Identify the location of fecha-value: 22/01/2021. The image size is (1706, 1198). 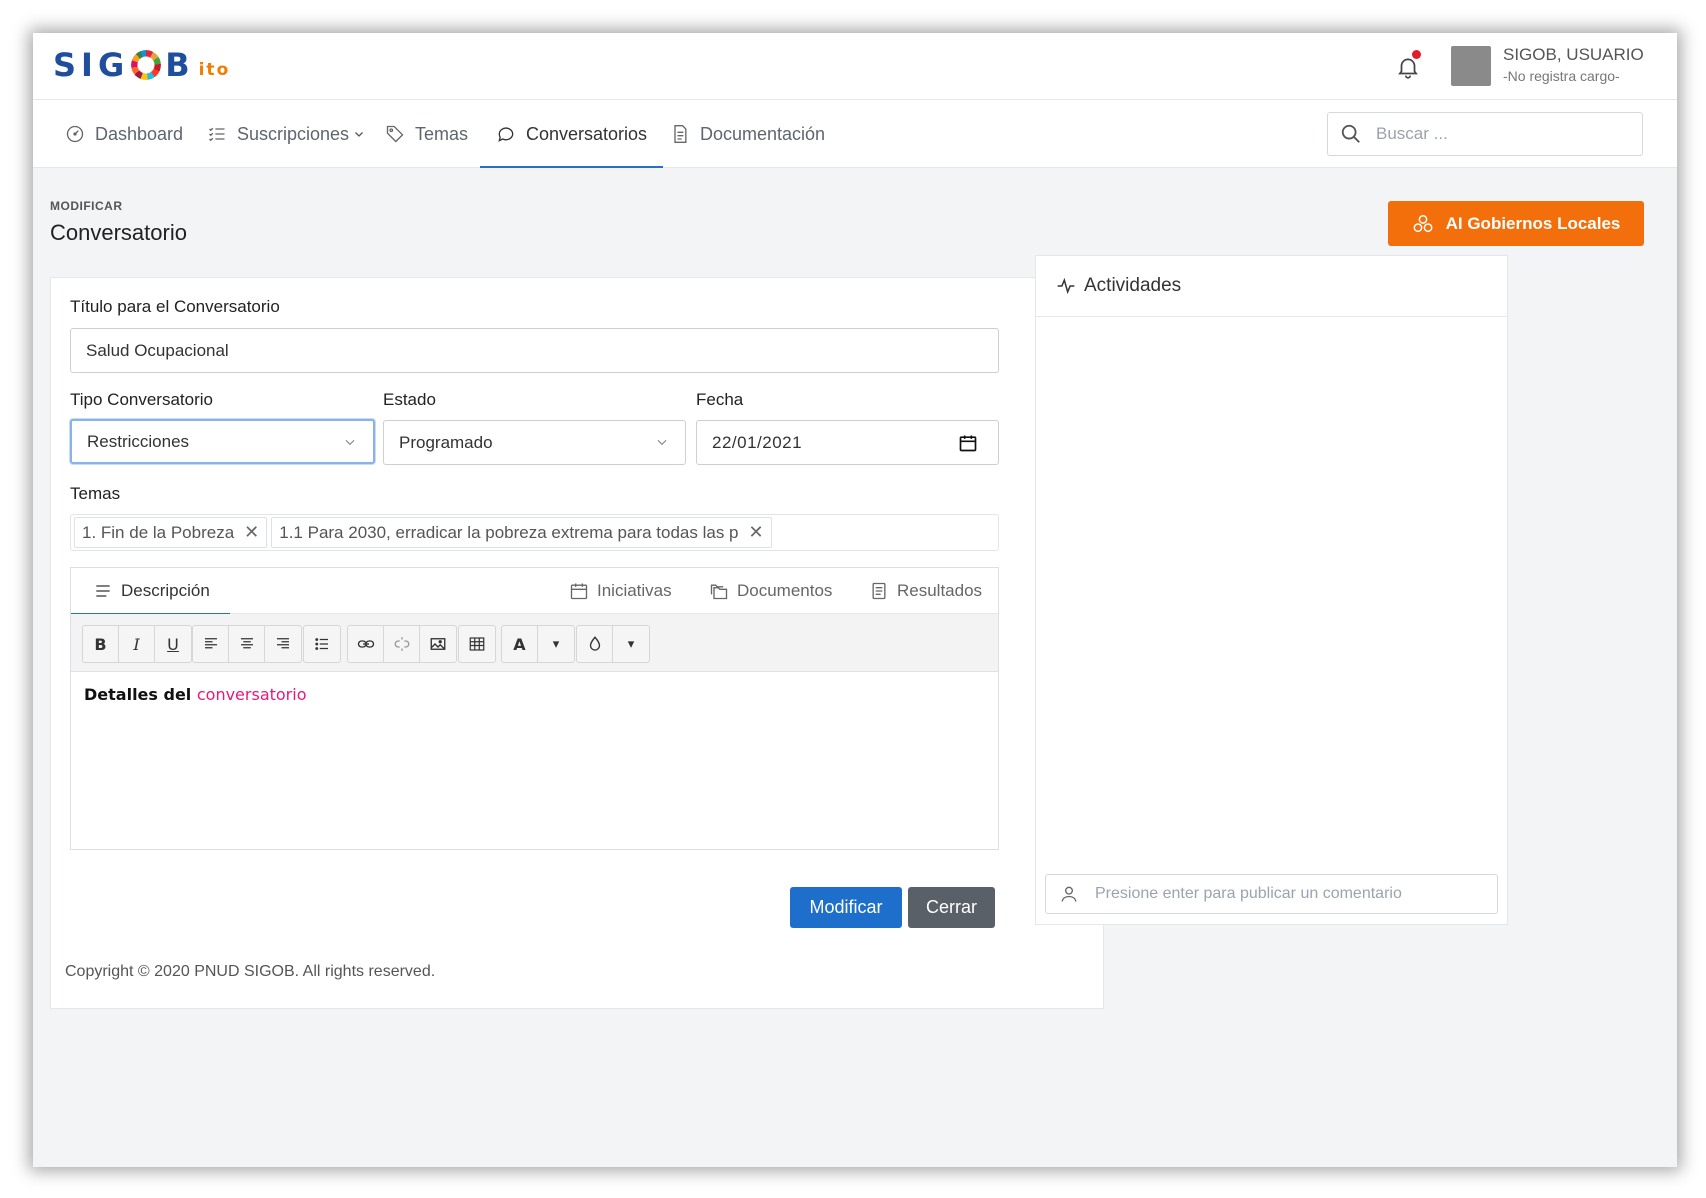
(757, 442).